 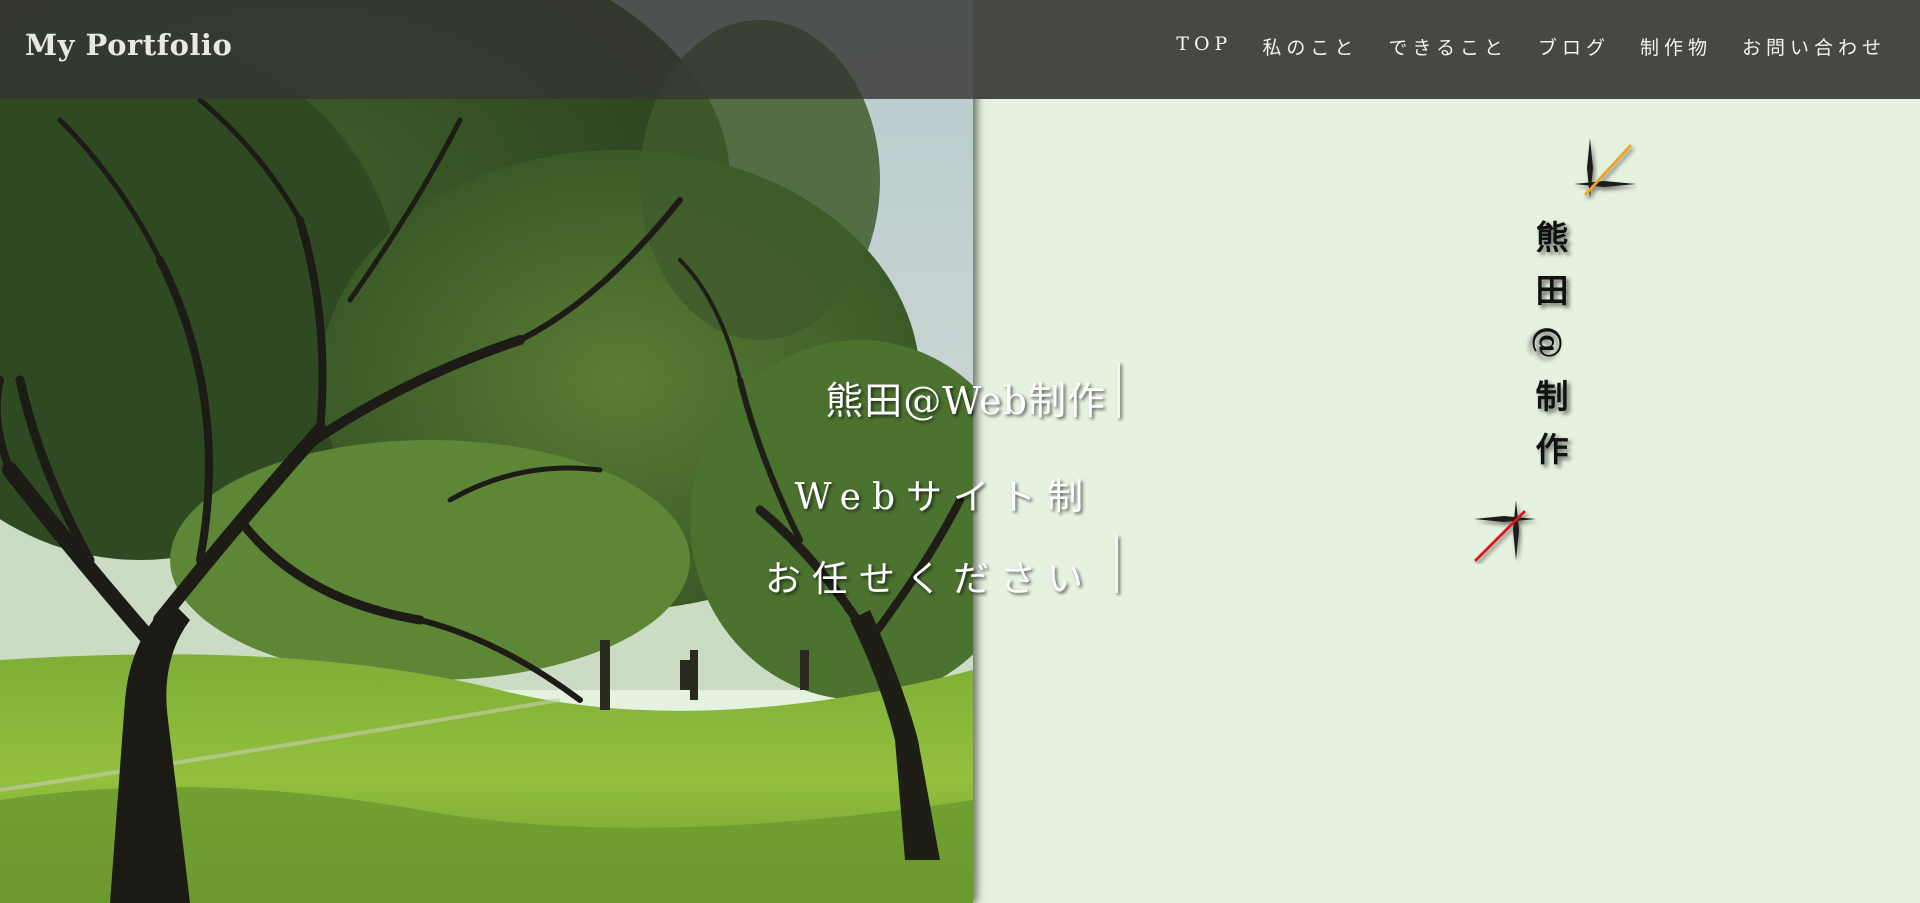 I want to click on nav-item-skills: できること, so click(x=1448, y=46).